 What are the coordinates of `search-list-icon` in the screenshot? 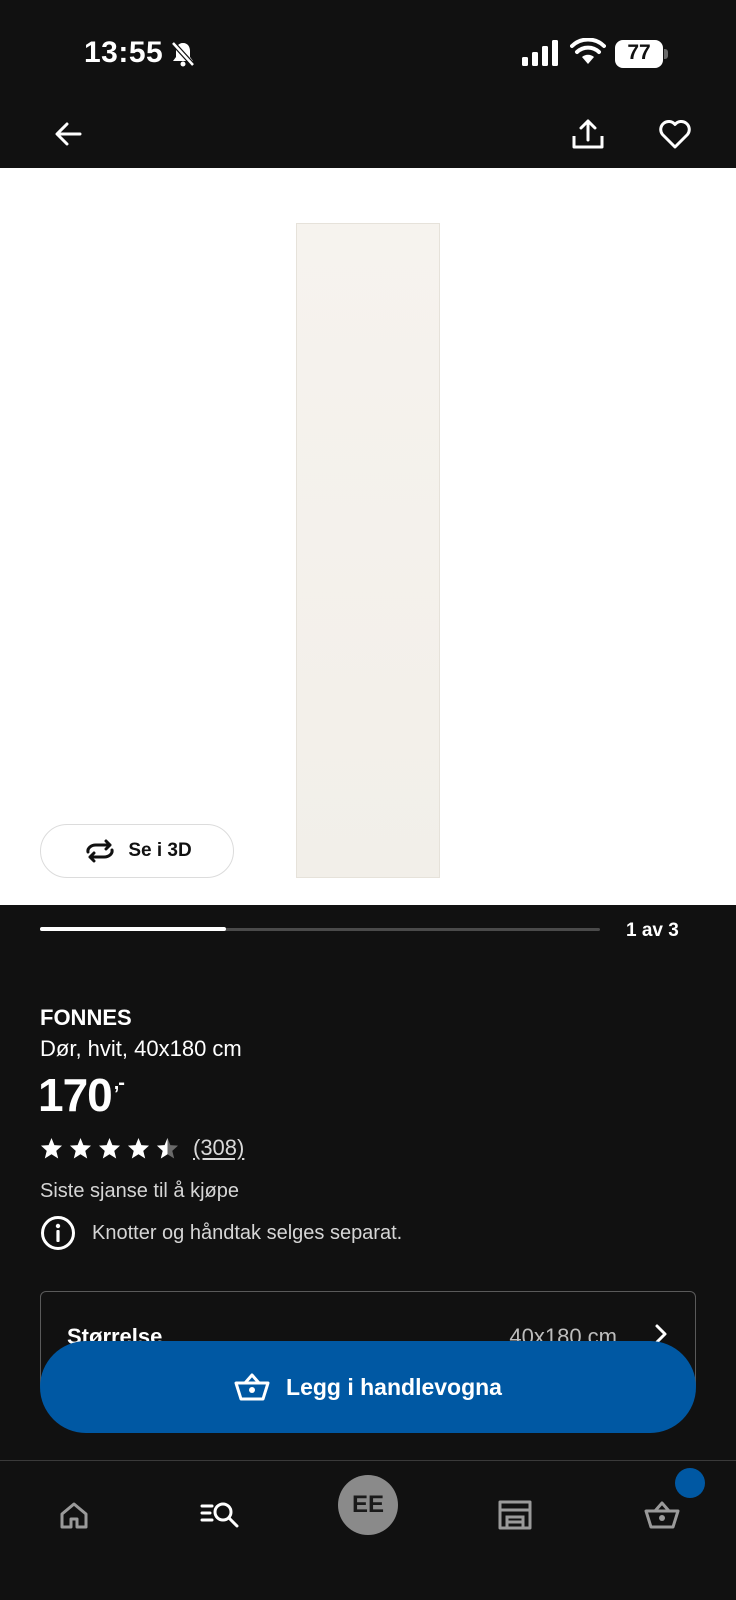 It's located at (219, 1515).